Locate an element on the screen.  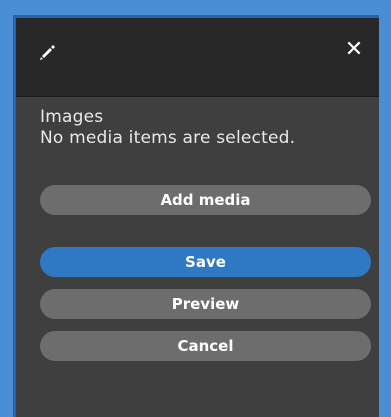
field-description: No media items are selected. is located at coordinates (168, 138).